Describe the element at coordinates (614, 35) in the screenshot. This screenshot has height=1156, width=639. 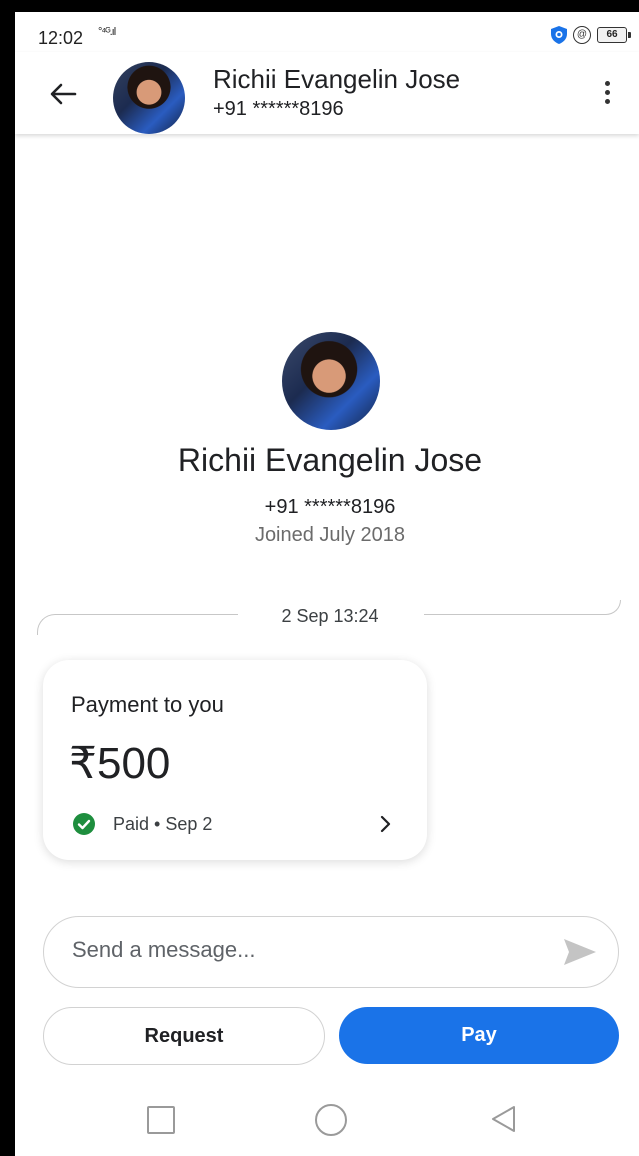
I see `battery-icon: 66` at that location.